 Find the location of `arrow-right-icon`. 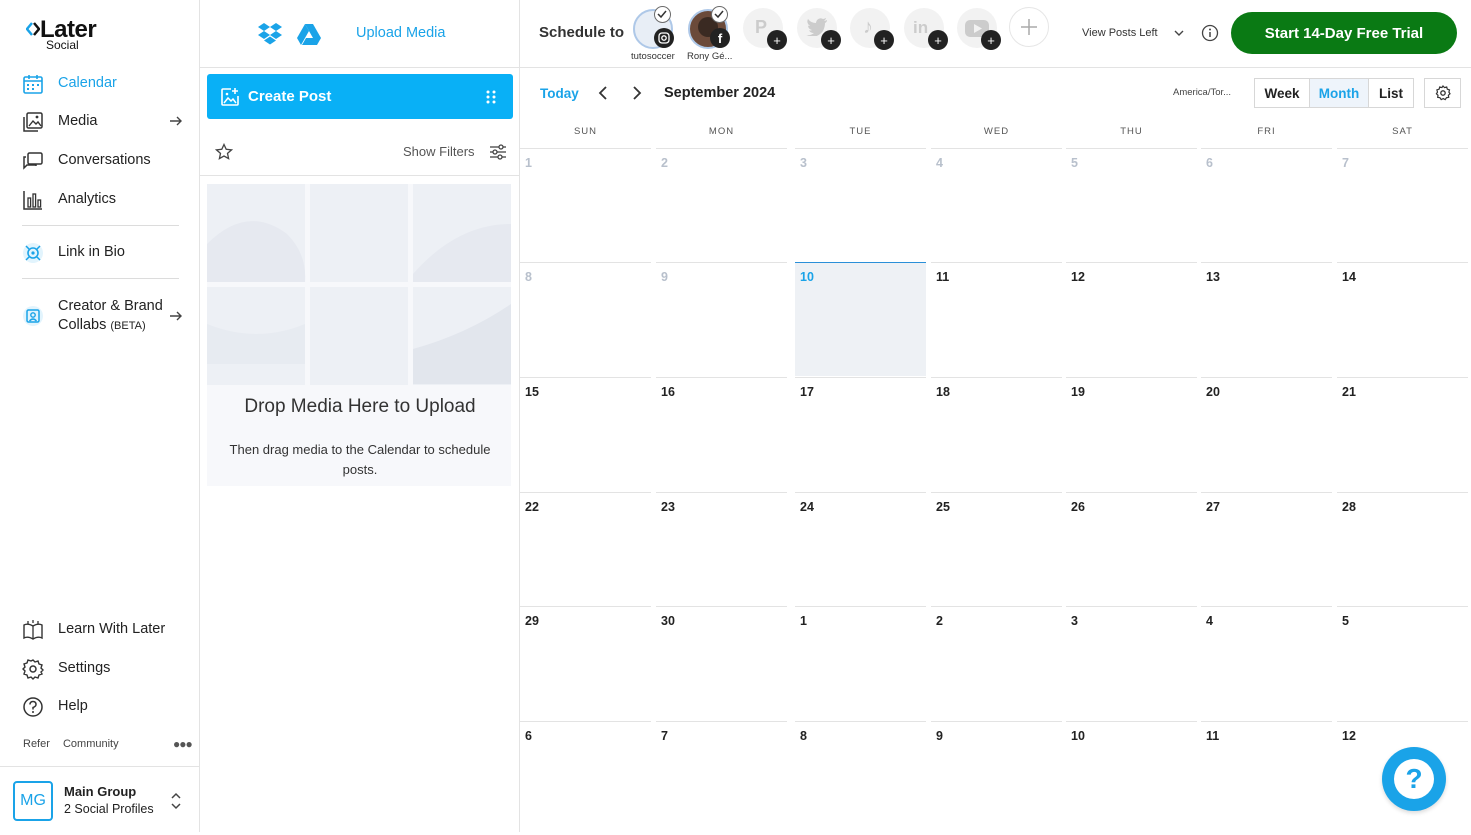

arrow-right-icon is located at coordinates (176, 316).